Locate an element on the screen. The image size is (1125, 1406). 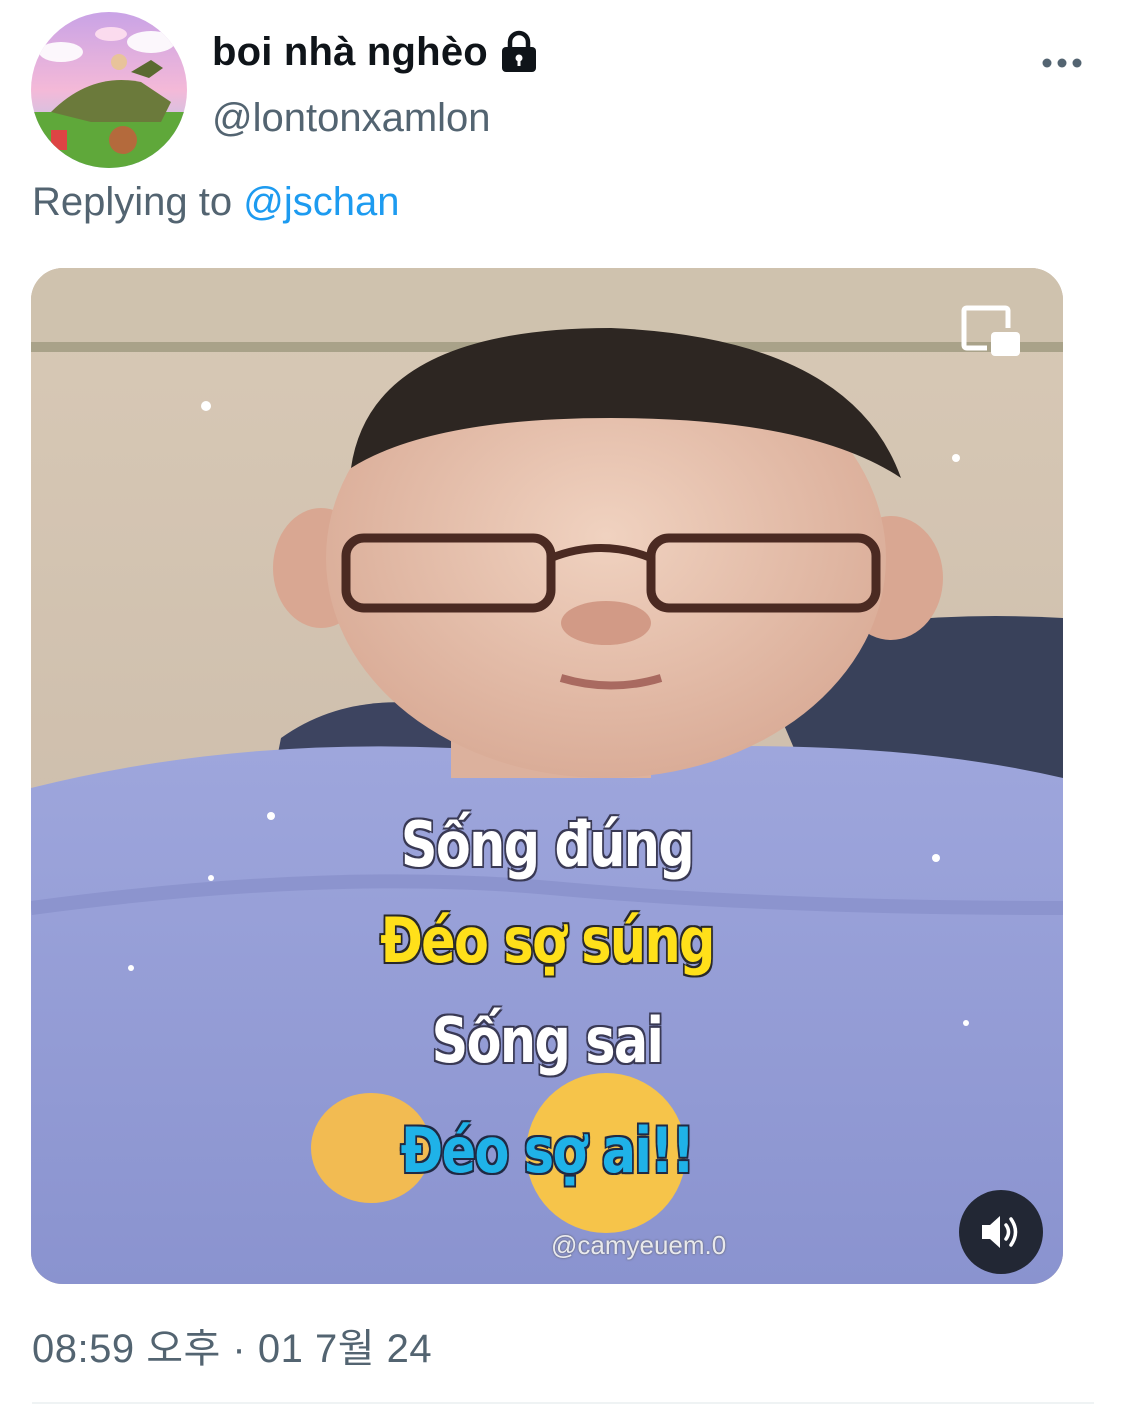
lock-icon is located at coordinates (519, 52).